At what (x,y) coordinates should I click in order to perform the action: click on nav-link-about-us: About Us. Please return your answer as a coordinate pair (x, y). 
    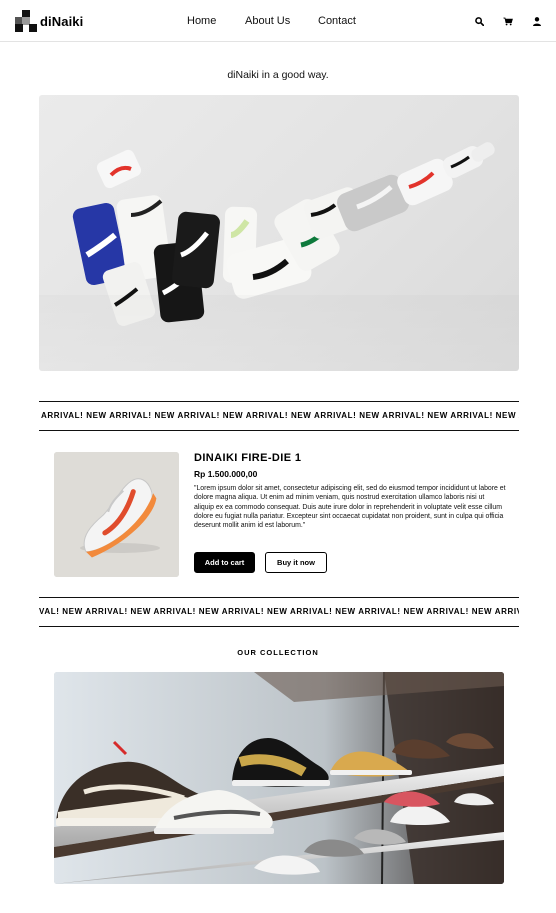
    Looking at the image, I should click on (267, 21).